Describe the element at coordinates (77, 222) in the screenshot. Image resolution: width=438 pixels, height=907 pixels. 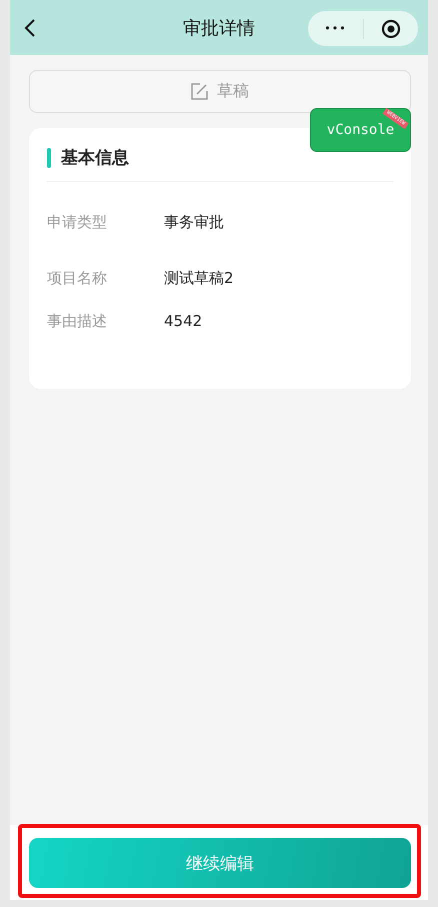
I see `field-label: 申请类型` at that location.